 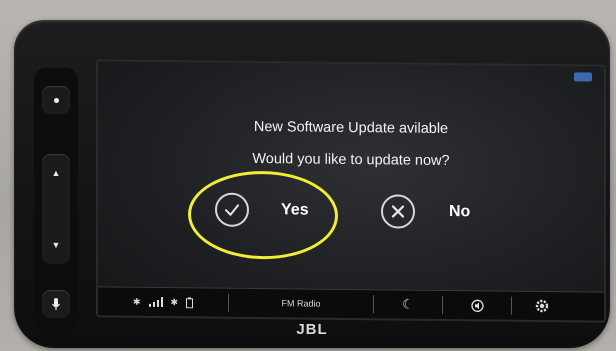 I want to click on status-icons-group: ✱ ✱, so click(x=163, y=301).